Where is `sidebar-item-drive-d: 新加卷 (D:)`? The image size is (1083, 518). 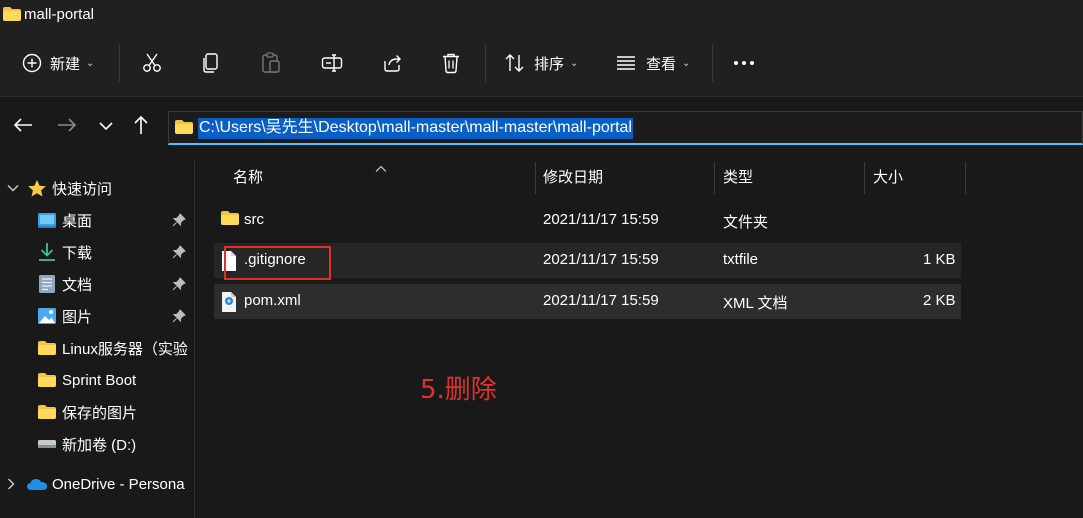 sidebar-item-drive-d: 新加卷 (D:) is located at coordinates (97, 444).